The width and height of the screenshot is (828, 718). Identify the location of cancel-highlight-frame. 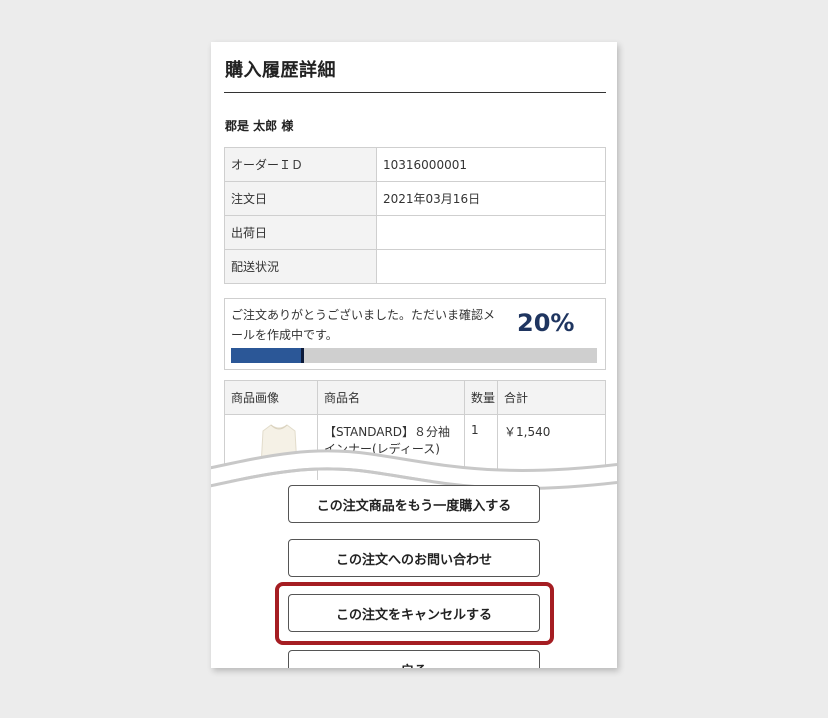
(414, 613).